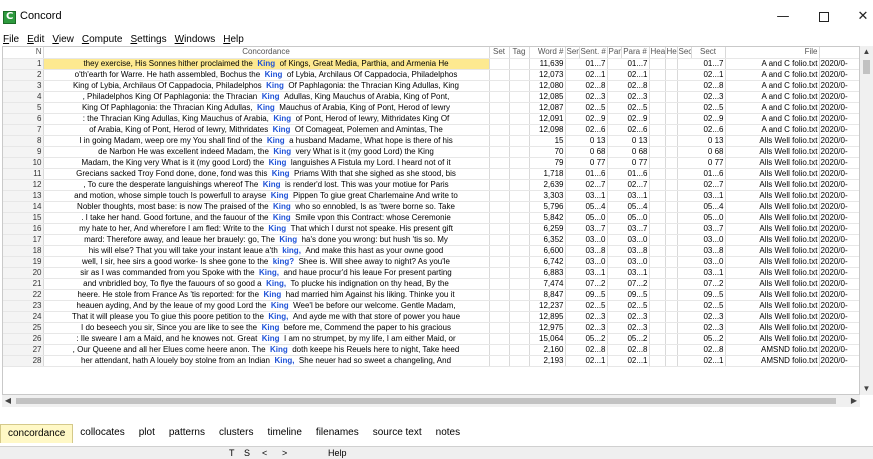 The height and width of the screenshot is (459, 873). What do you see at coordinates (448, 433) in the screenshot?
I see `tab-notes: notes` at bounding box center [448, 433].